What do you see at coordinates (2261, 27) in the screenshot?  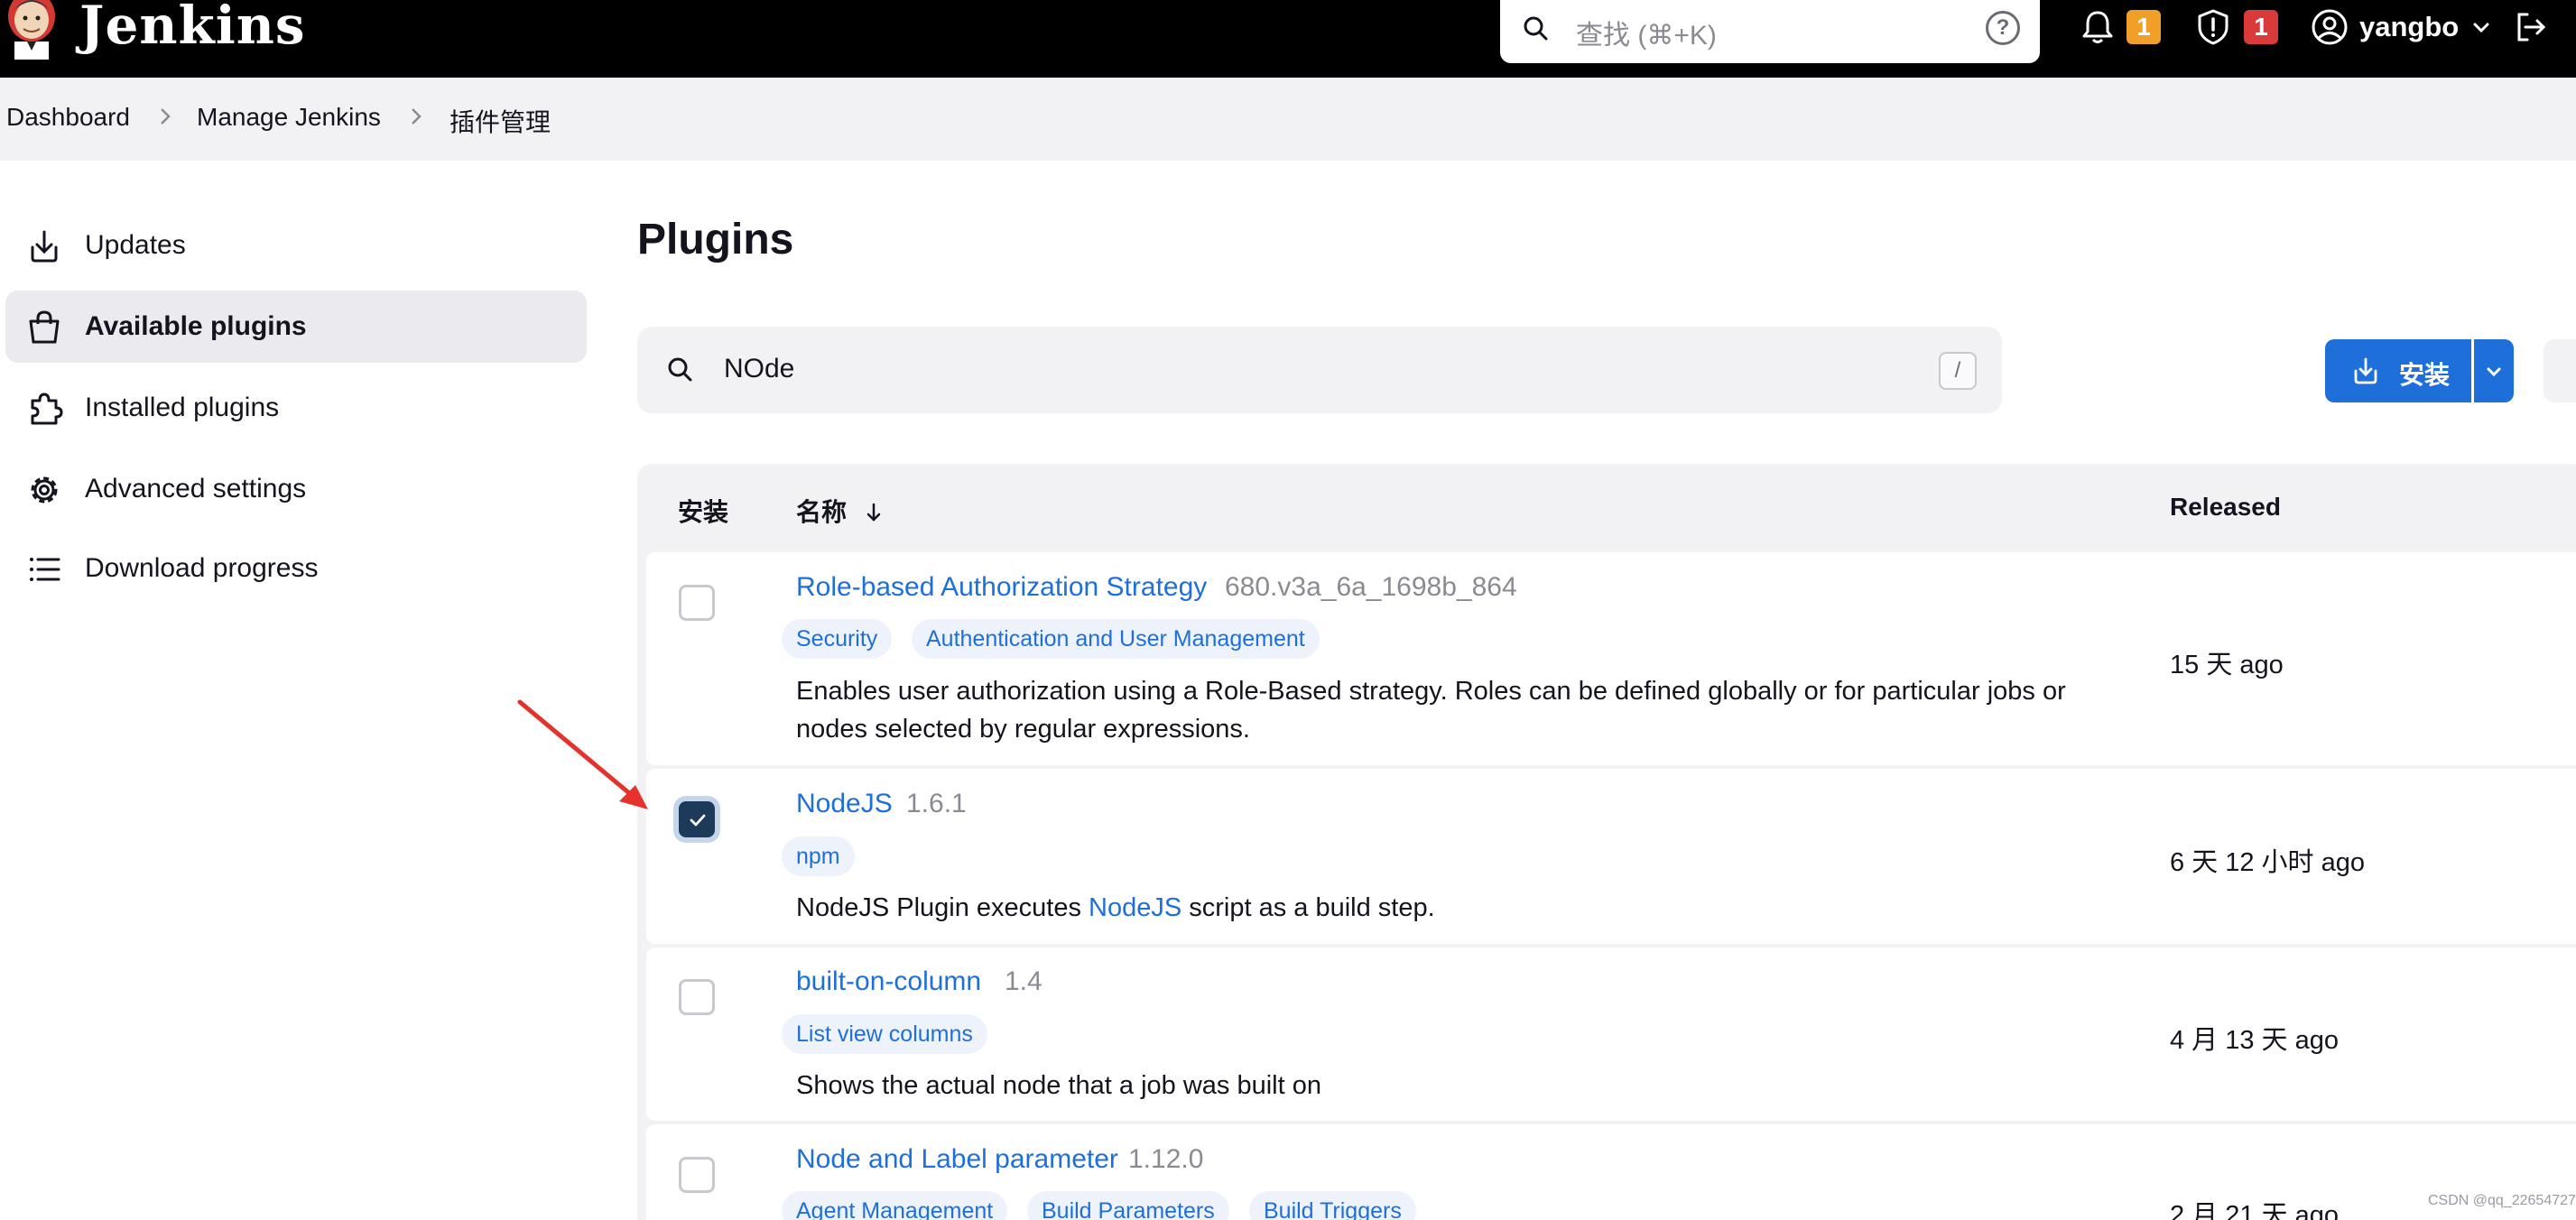 I see `security-badge: 1` at bounding box center [2261, 27].